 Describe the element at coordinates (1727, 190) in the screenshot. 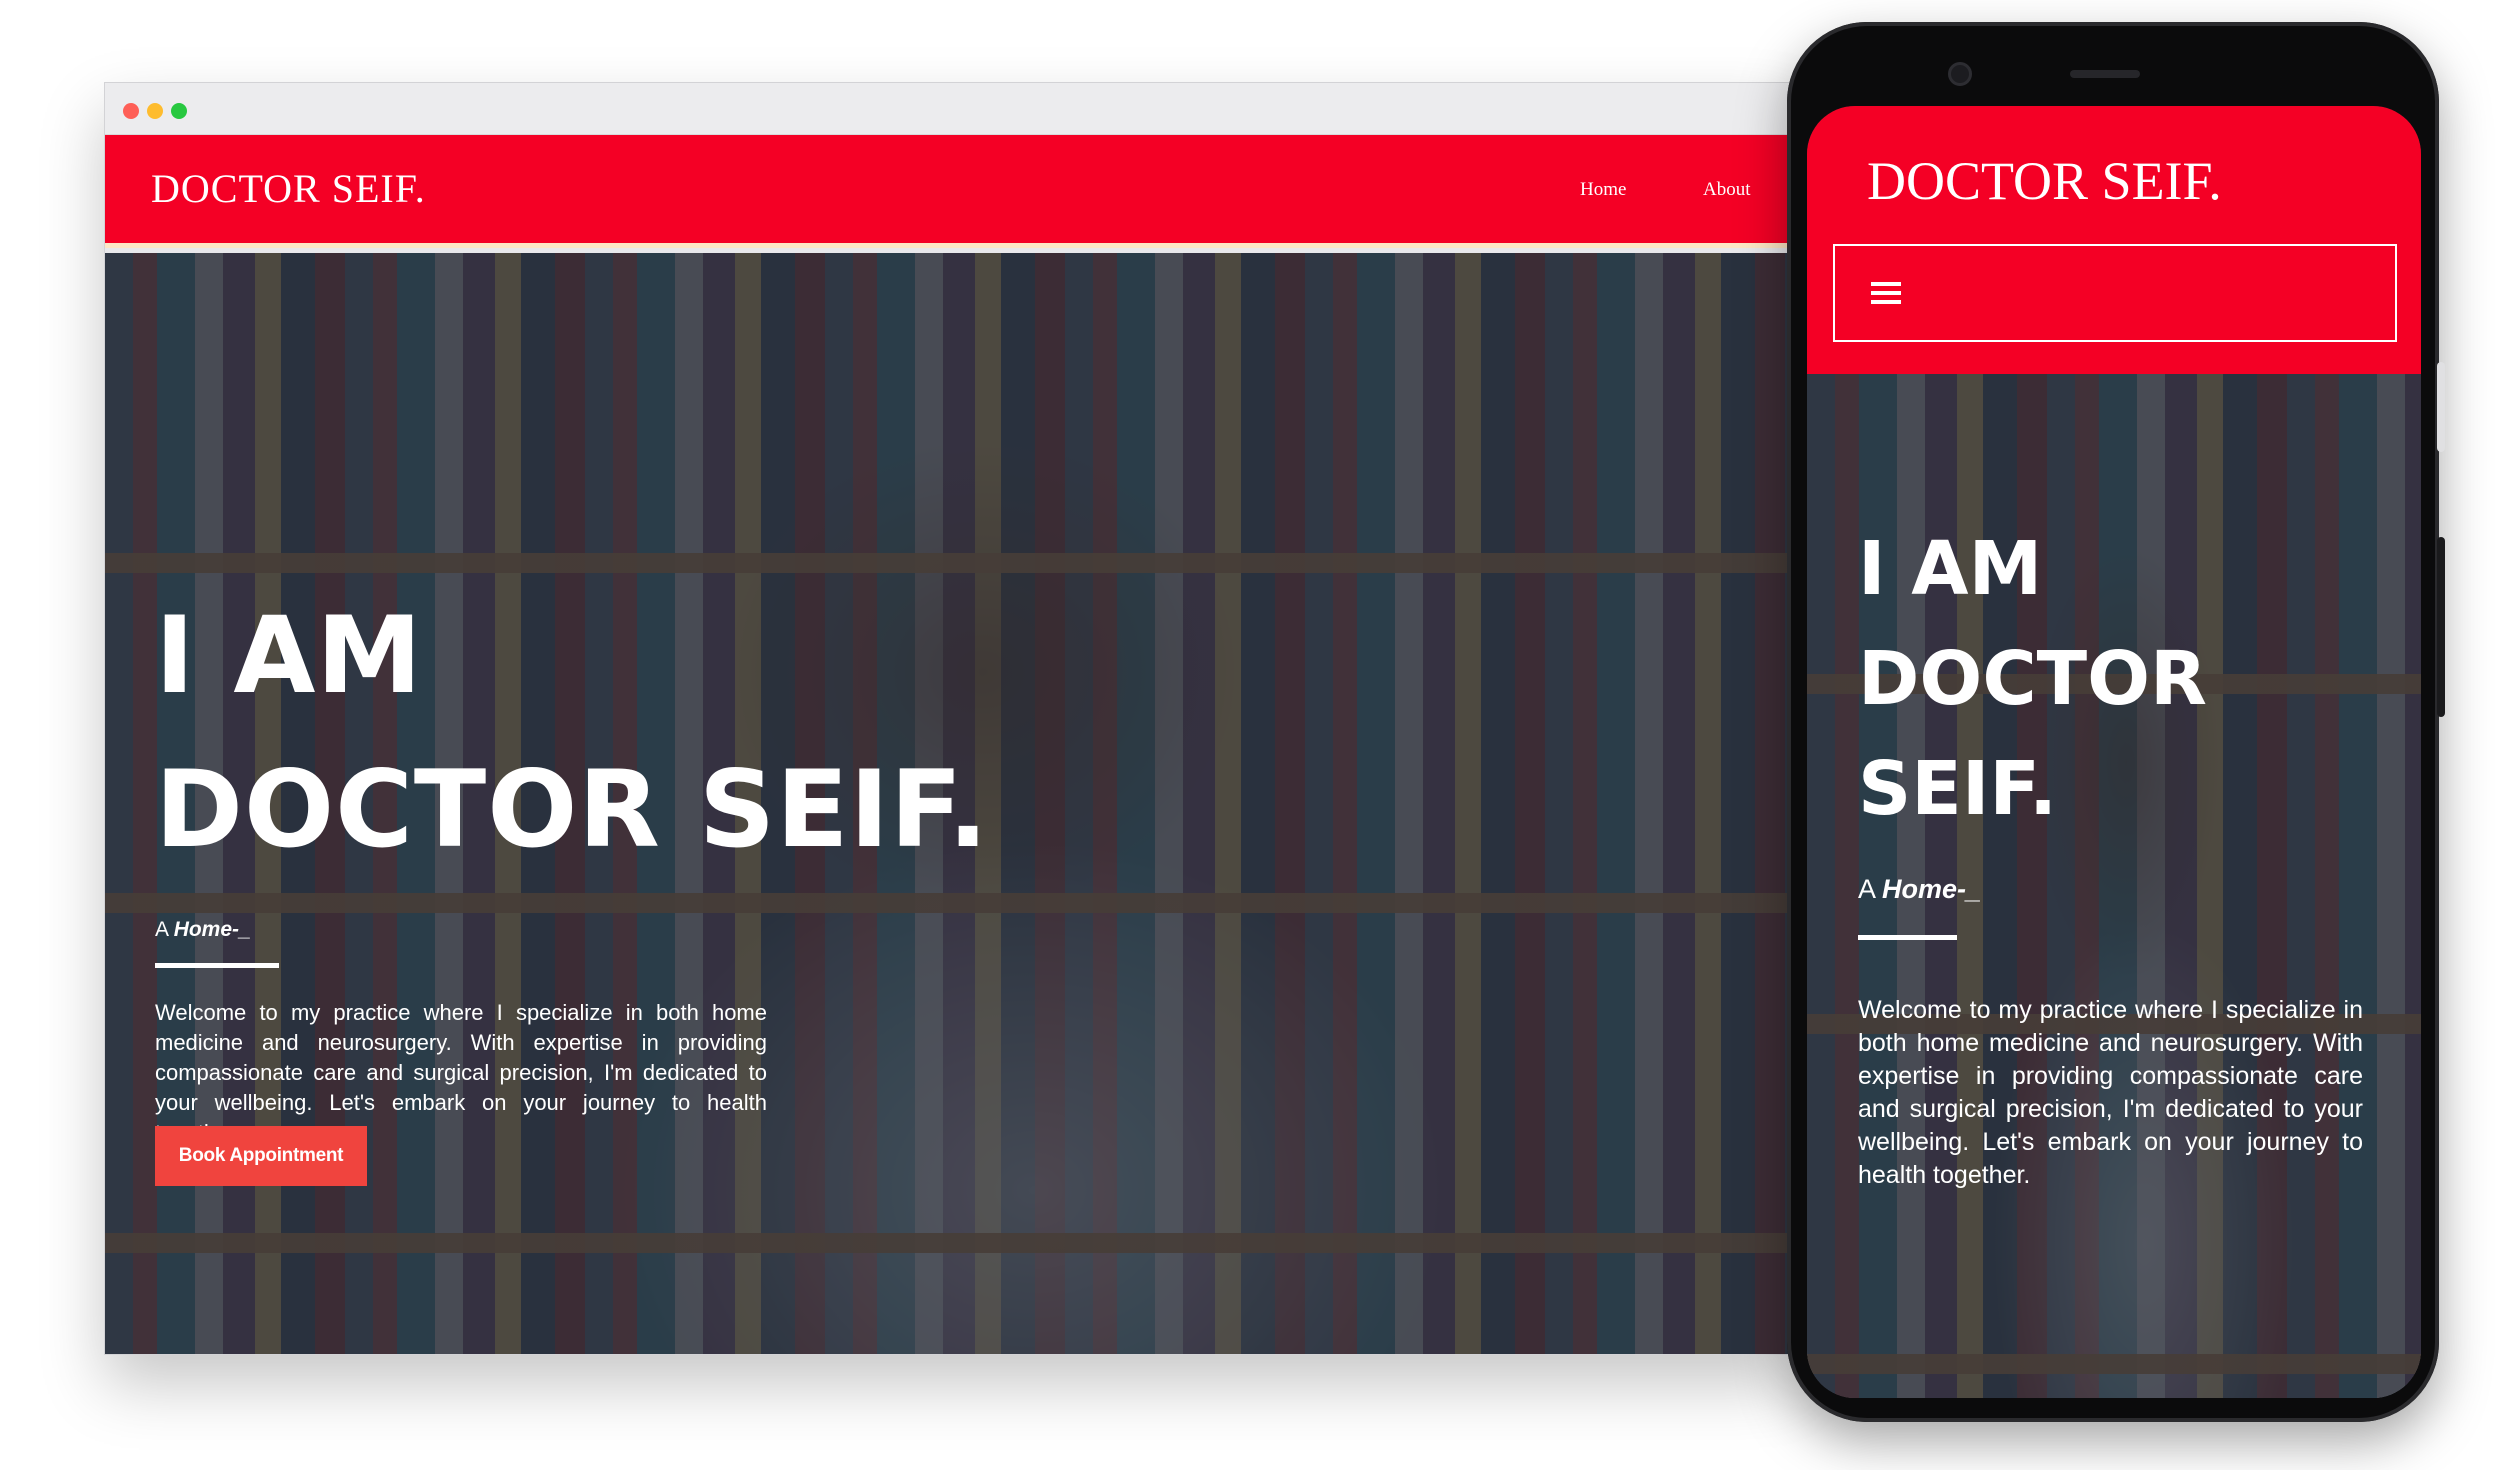

I see `nav-link-about: About` at that location.